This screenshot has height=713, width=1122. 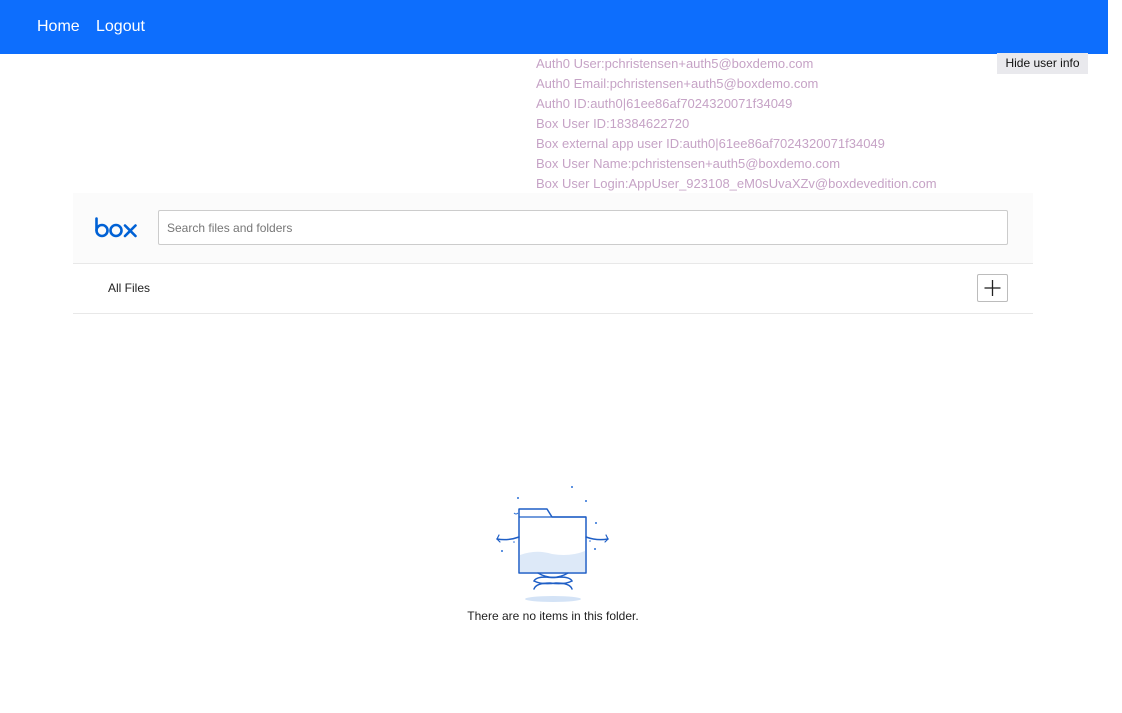 What do you see at coordinates (613, 123) in the screenshot?
I see `box-user-id-text: Box User ID:18384622720` at bounding box center [613, 123].